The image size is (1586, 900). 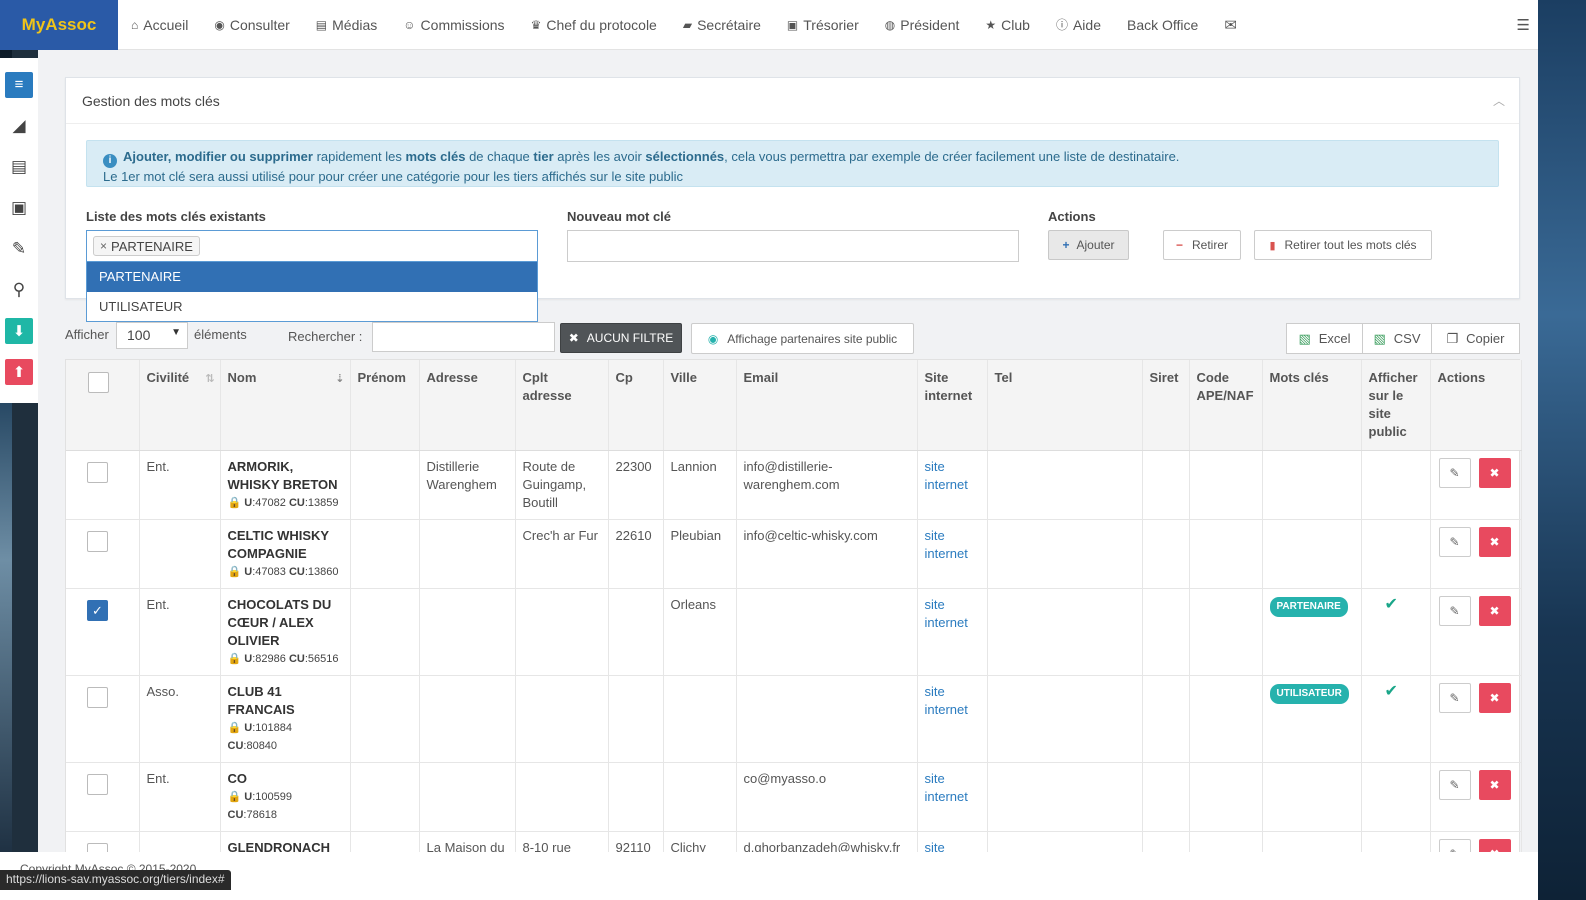 I want to click on page-length-select: 100 ▼, so click(x=152, y=335).